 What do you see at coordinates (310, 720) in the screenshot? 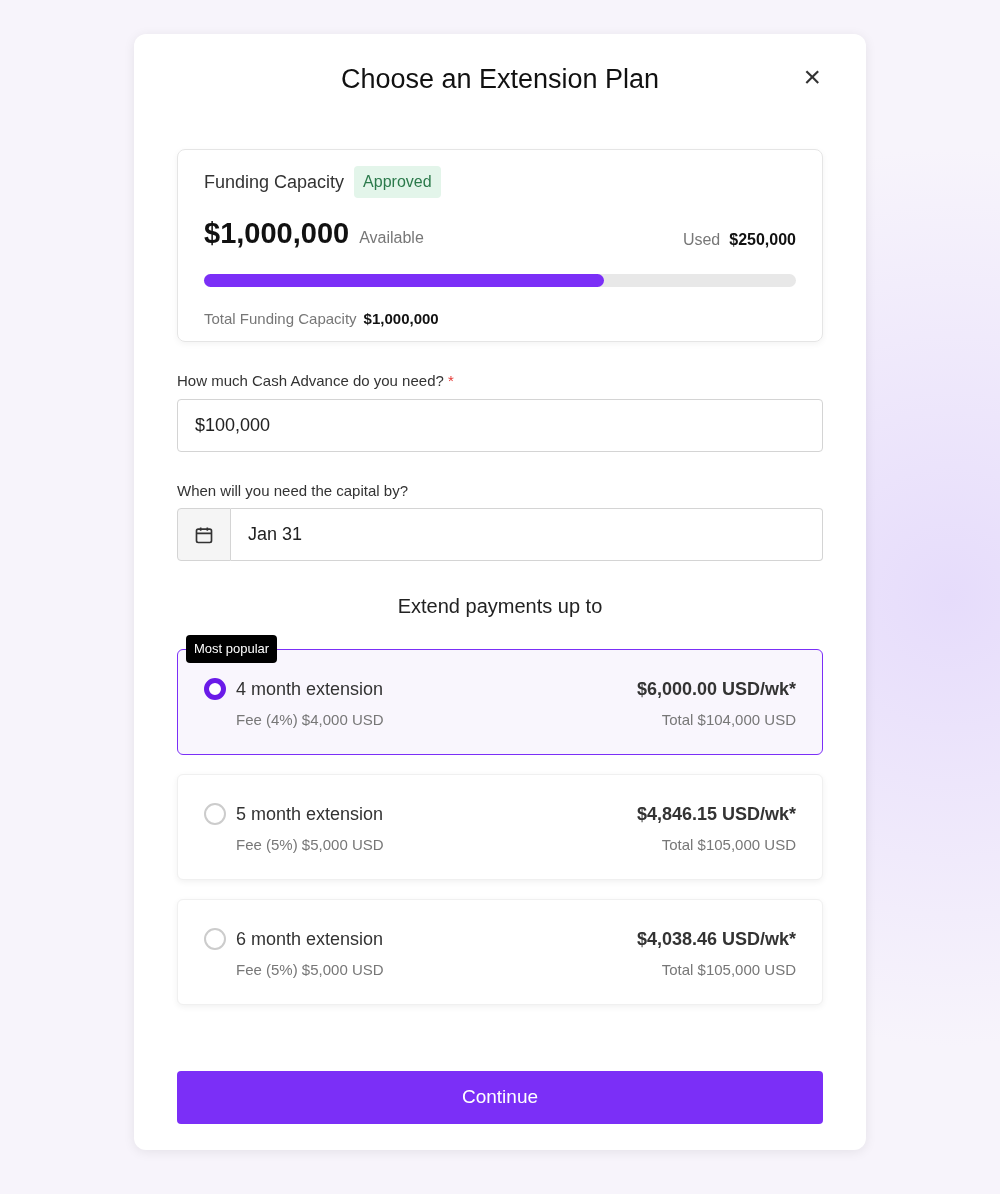
I see `plan-fee: Fee (4%) $4,000 USD` at bounding box center [310, 720].